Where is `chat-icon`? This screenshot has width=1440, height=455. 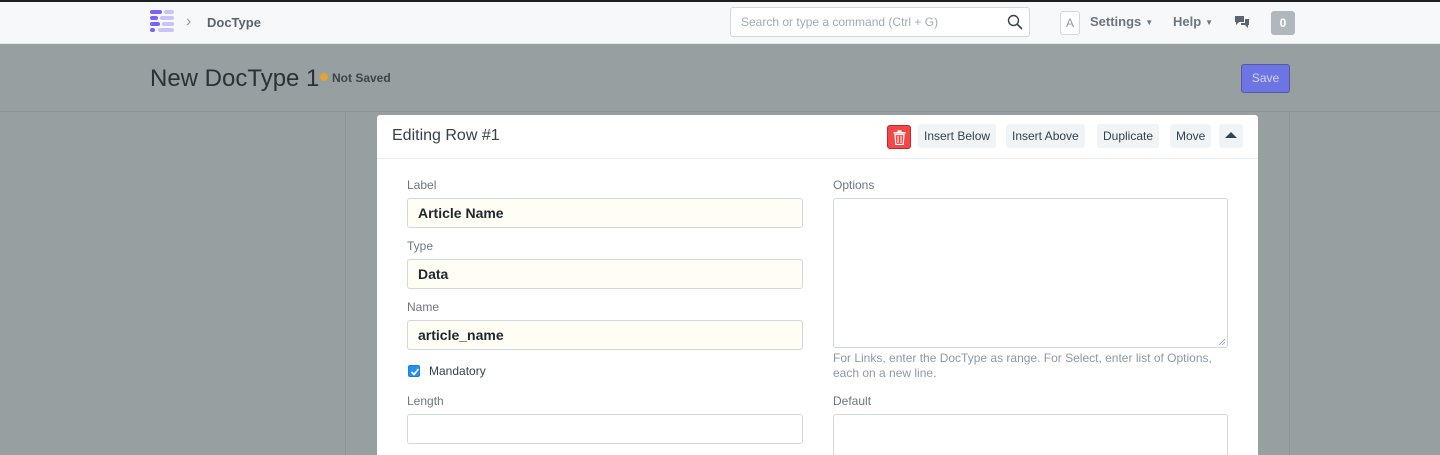 chat-icon is located at coordinates (1242, 22).